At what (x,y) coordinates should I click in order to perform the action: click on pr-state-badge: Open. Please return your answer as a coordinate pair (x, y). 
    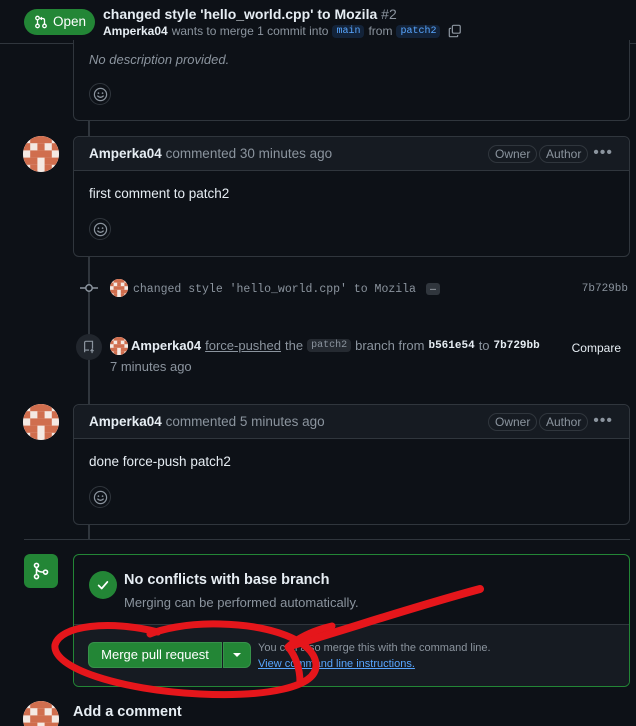
    Looking at the image, I should click on (59, 22).